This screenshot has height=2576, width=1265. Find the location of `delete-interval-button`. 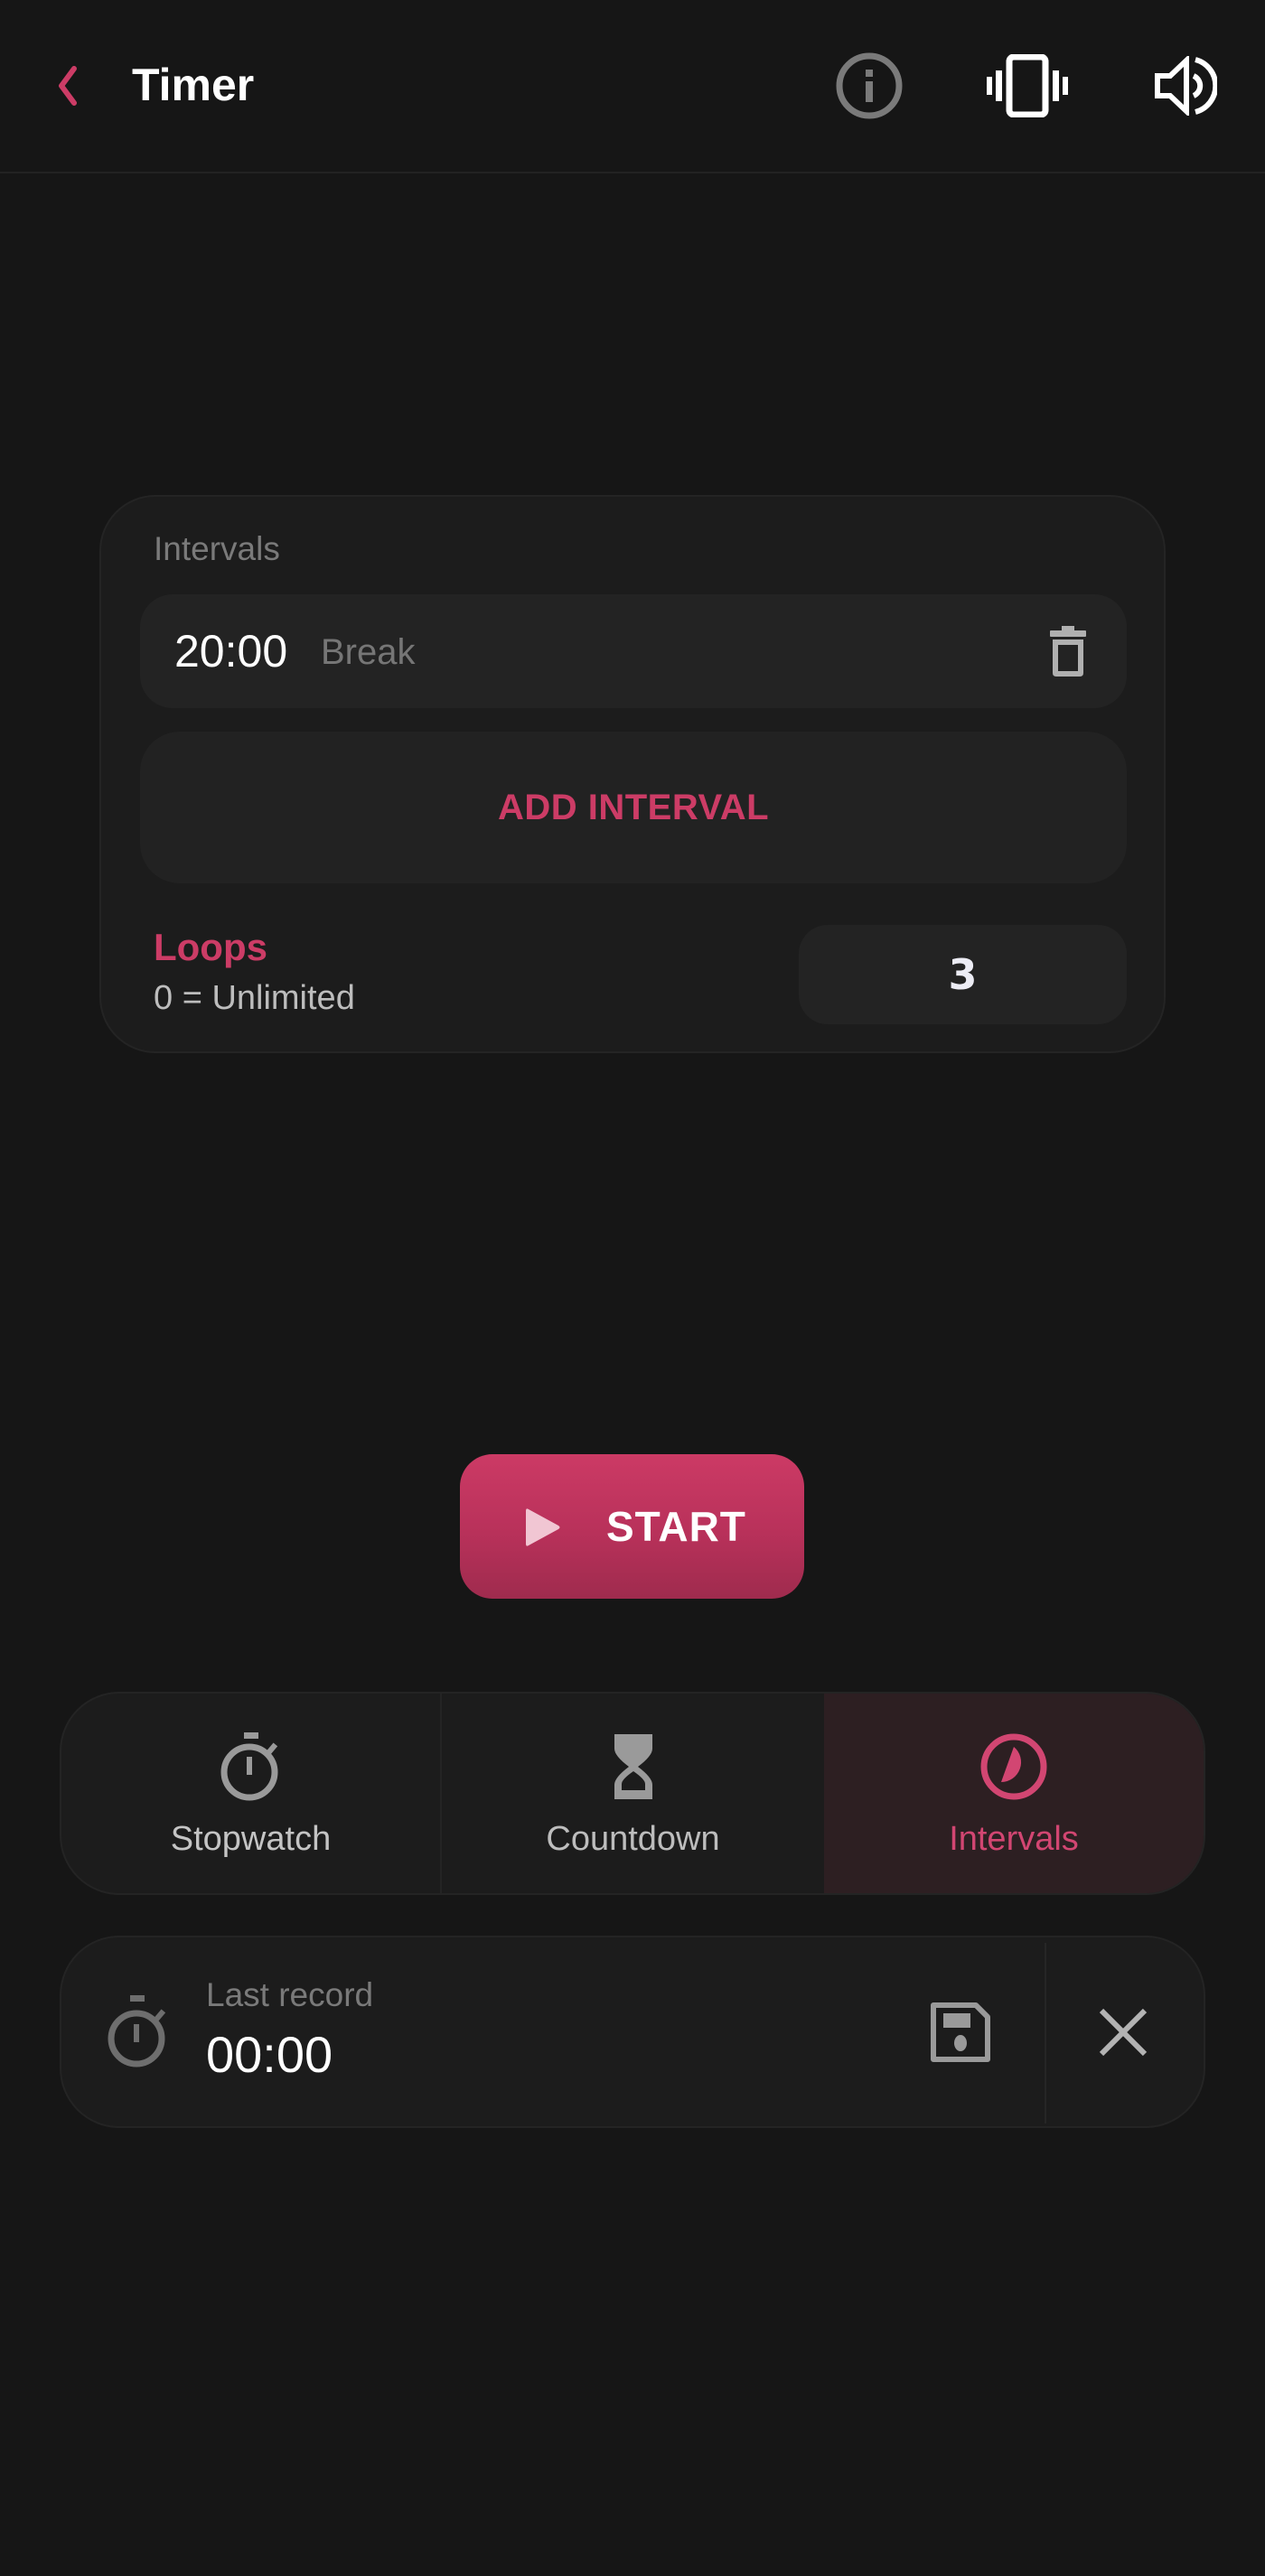

delete-interval-button is located at coordinates (1068, 651).